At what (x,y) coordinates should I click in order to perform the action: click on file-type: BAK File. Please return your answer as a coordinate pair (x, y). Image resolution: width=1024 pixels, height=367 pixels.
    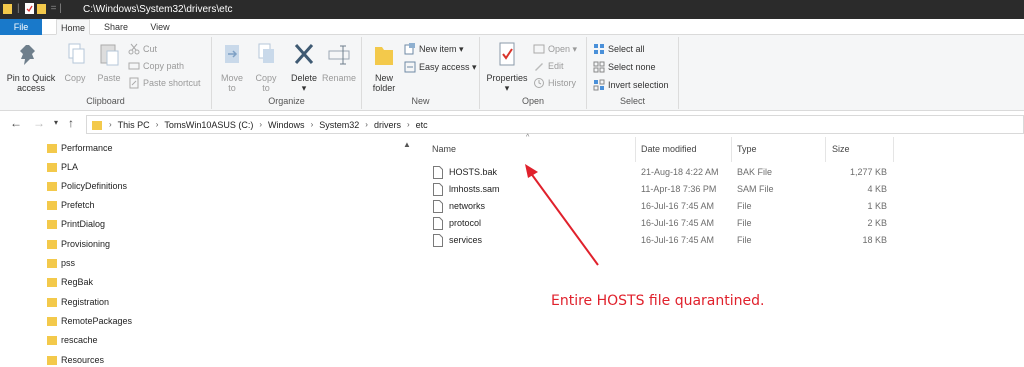
    Looking at the image, I should click on (755, 172).